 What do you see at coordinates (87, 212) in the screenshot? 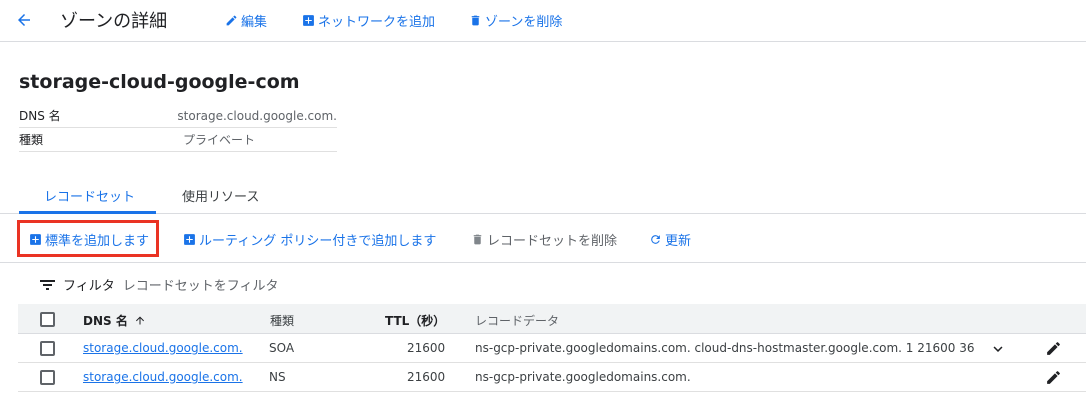
I see `active-tab-indicator` at bounding box center [87, 212].